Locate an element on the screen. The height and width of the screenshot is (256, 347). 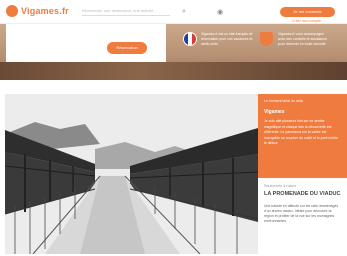
login-button: Je me connecte is located at coordinates (307, 12).